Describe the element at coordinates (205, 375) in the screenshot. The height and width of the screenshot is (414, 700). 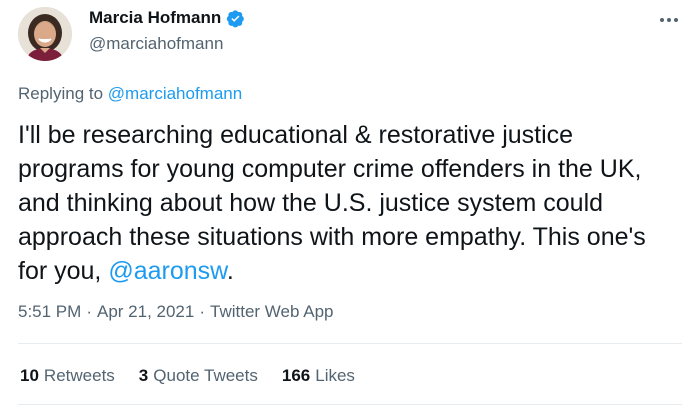
I see `quote-tweets-label: Quote Tweets` at that location.